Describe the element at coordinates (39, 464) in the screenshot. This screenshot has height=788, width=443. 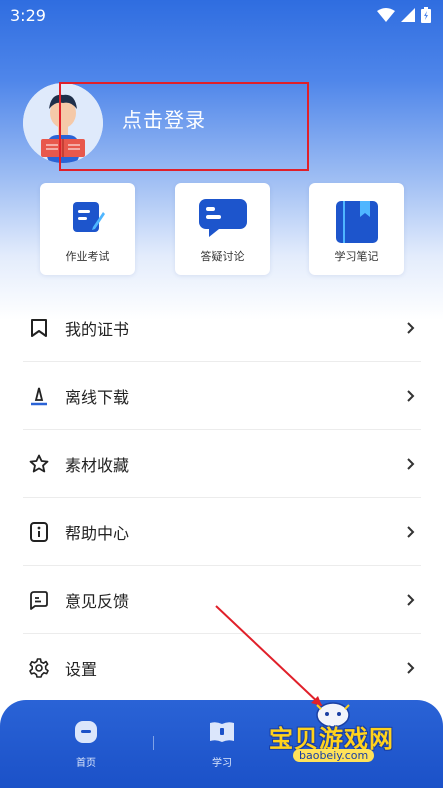
I see `star-icon` at that location.